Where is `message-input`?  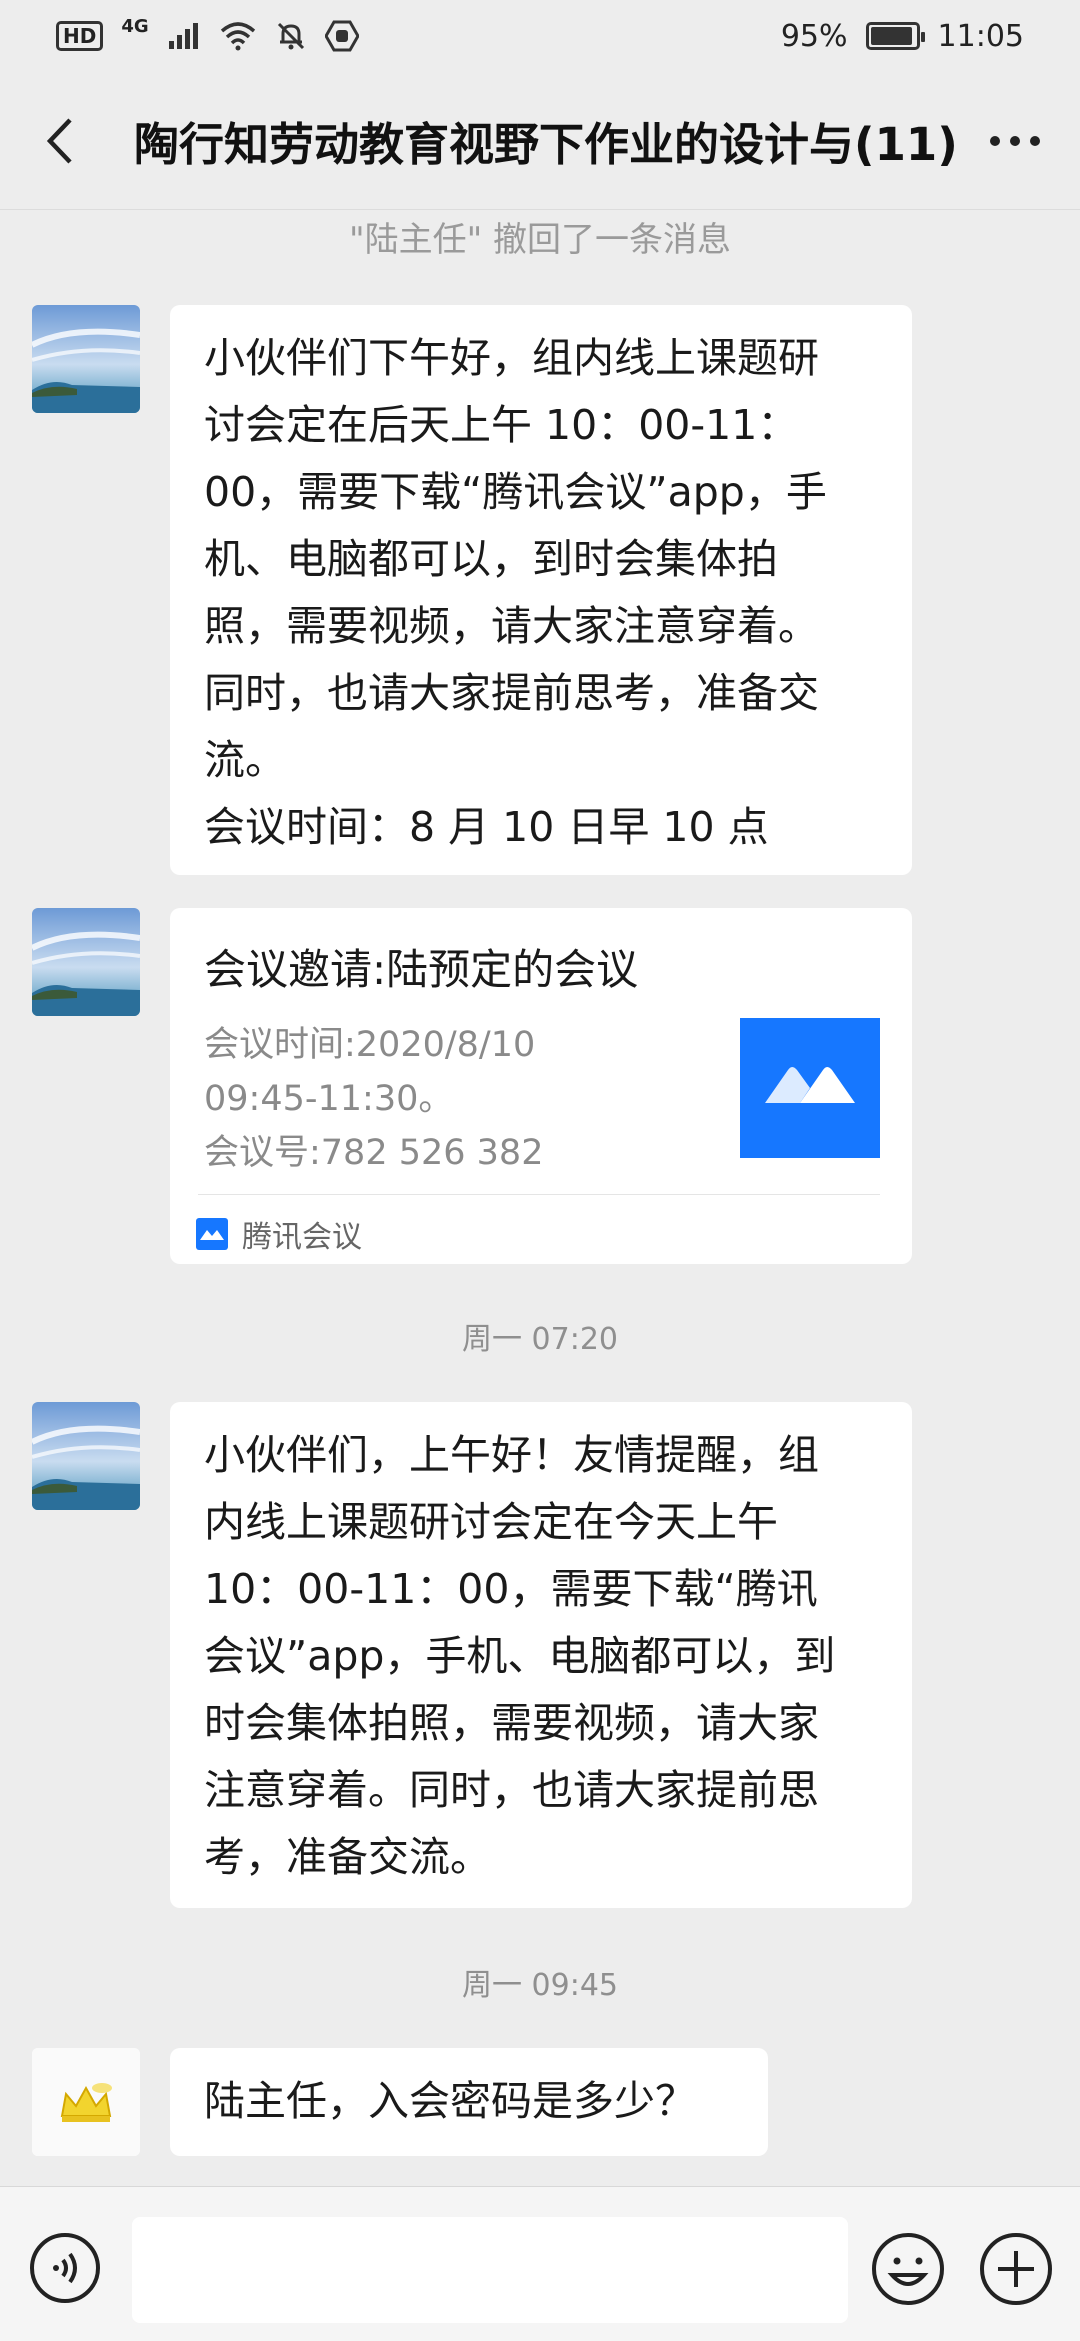 message-input is located at coordinates (490, 2270).